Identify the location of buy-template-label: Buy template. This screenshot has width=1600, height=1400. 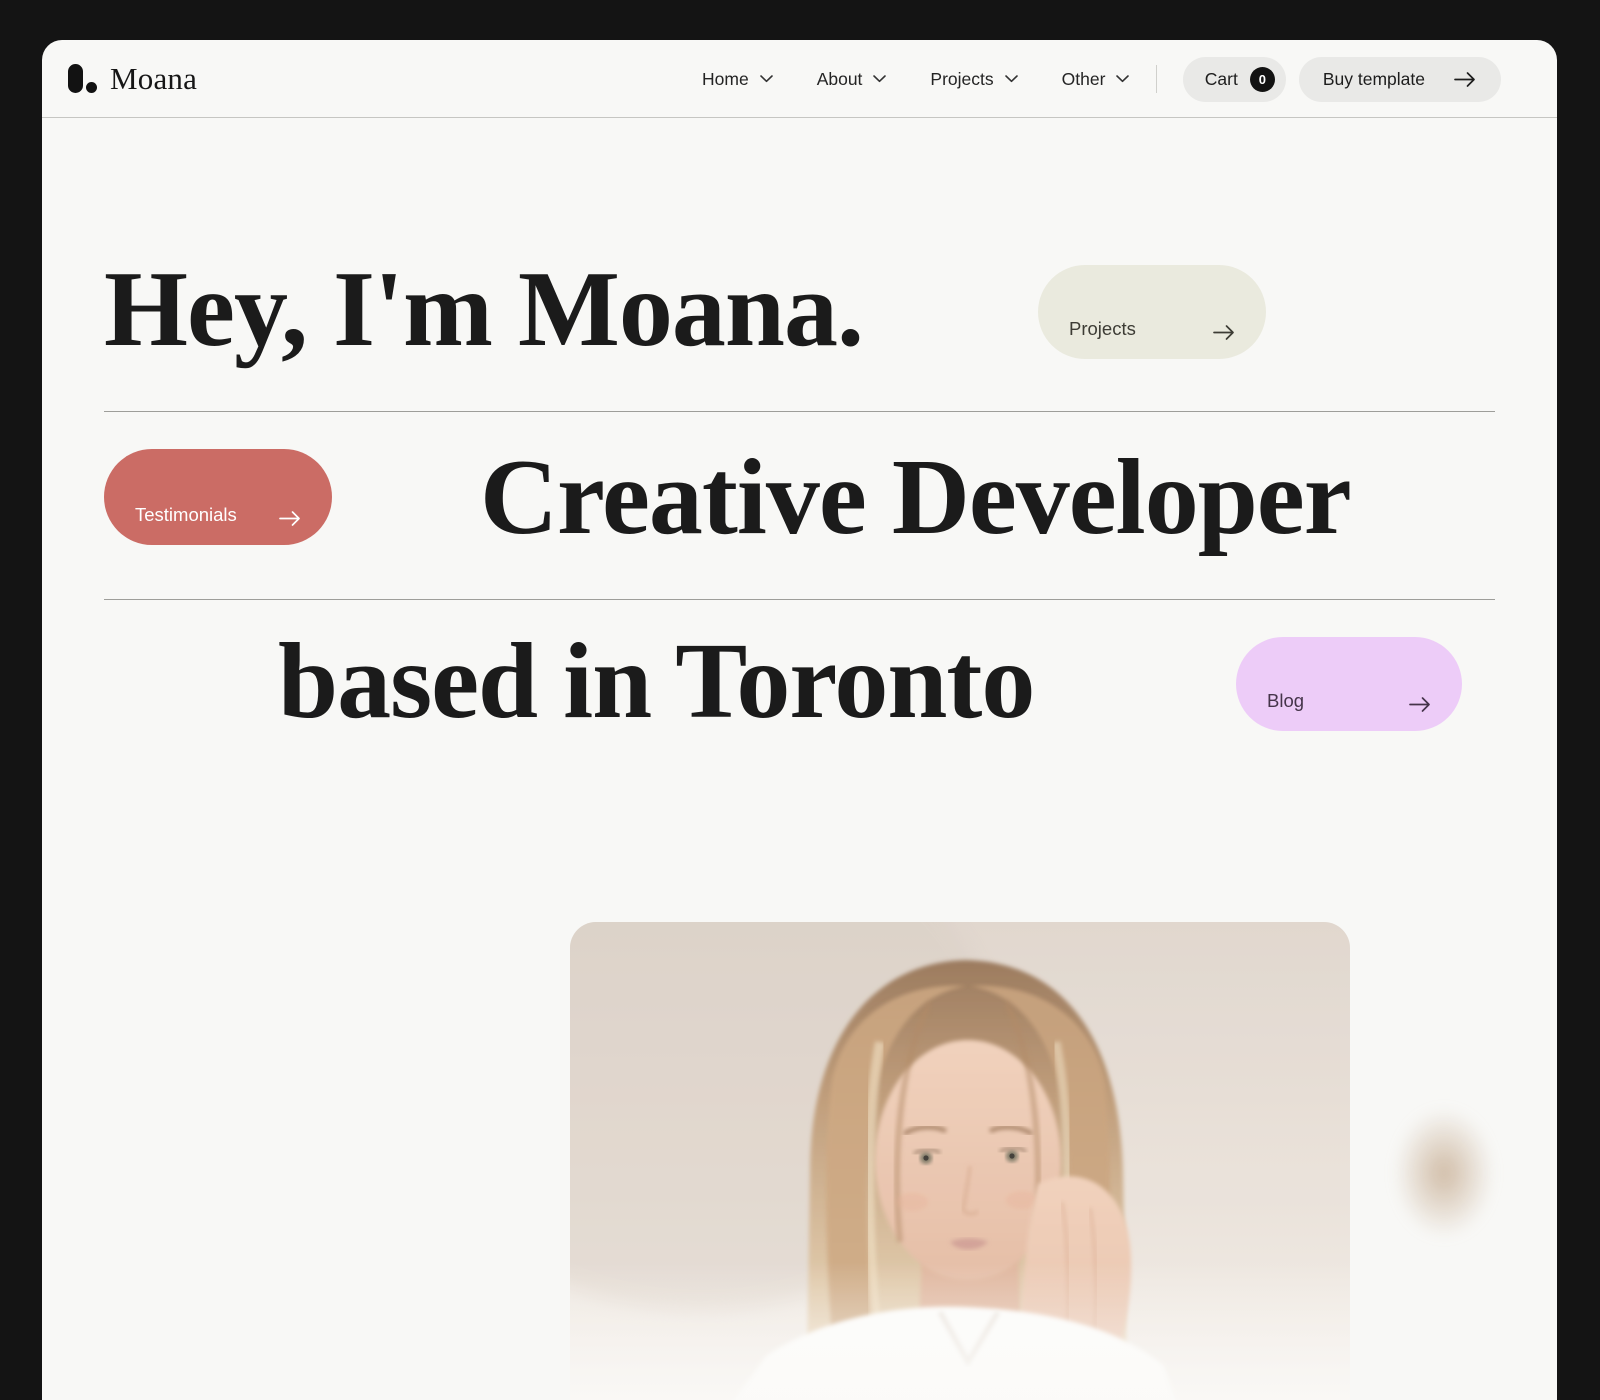
(1373, 78).